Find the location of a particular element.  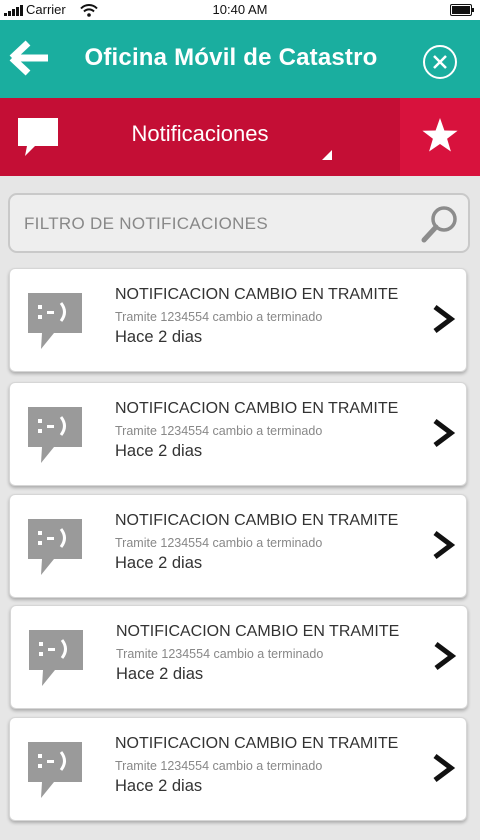

filter-input is located at coordinates (219, 224).